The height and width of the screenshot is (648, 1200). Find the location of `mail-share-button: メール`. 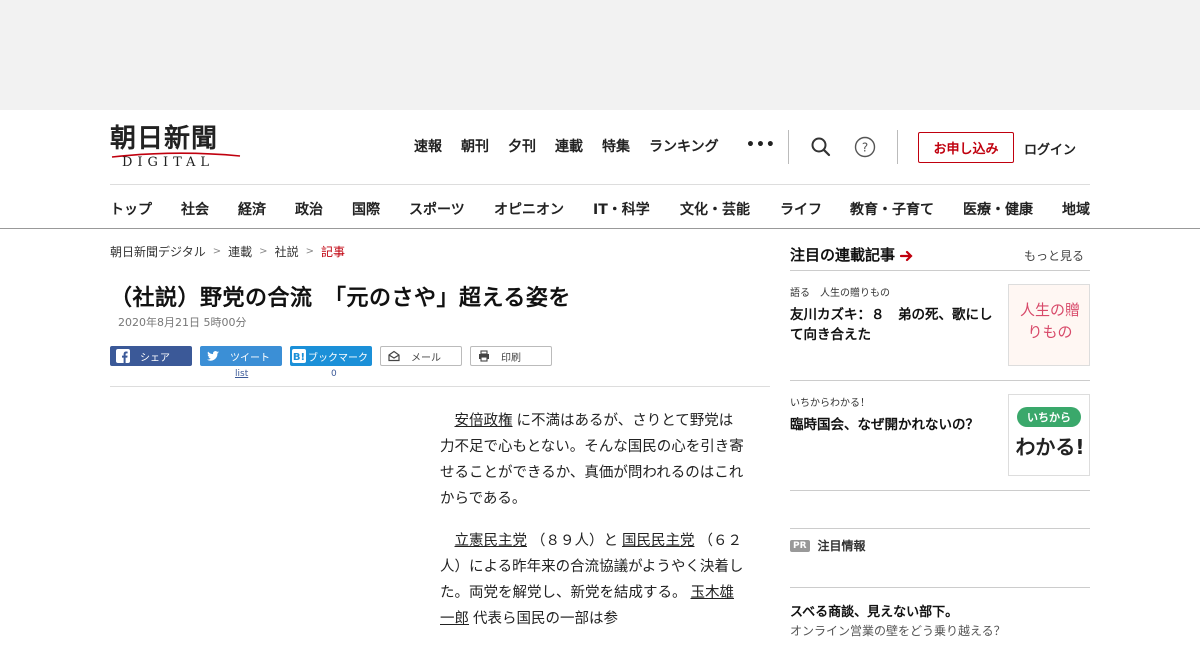

mail-share-button: メール is located at coordinates (421, 356).